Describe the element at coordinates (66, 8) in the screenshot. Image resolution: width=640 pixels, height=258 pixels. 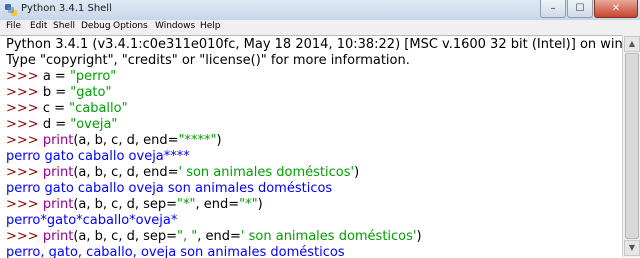
I see `window-title: Python 3.4.1 Shell` at that location.